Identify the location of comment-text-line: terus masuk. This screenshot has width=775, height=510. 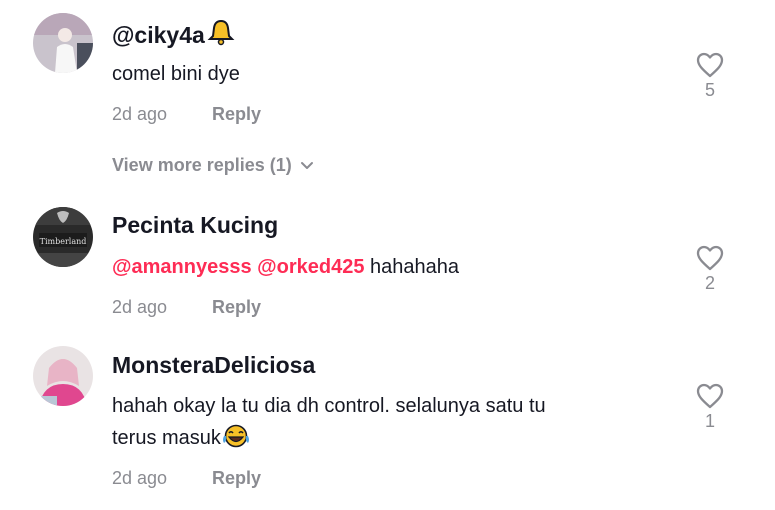
(392, 440).